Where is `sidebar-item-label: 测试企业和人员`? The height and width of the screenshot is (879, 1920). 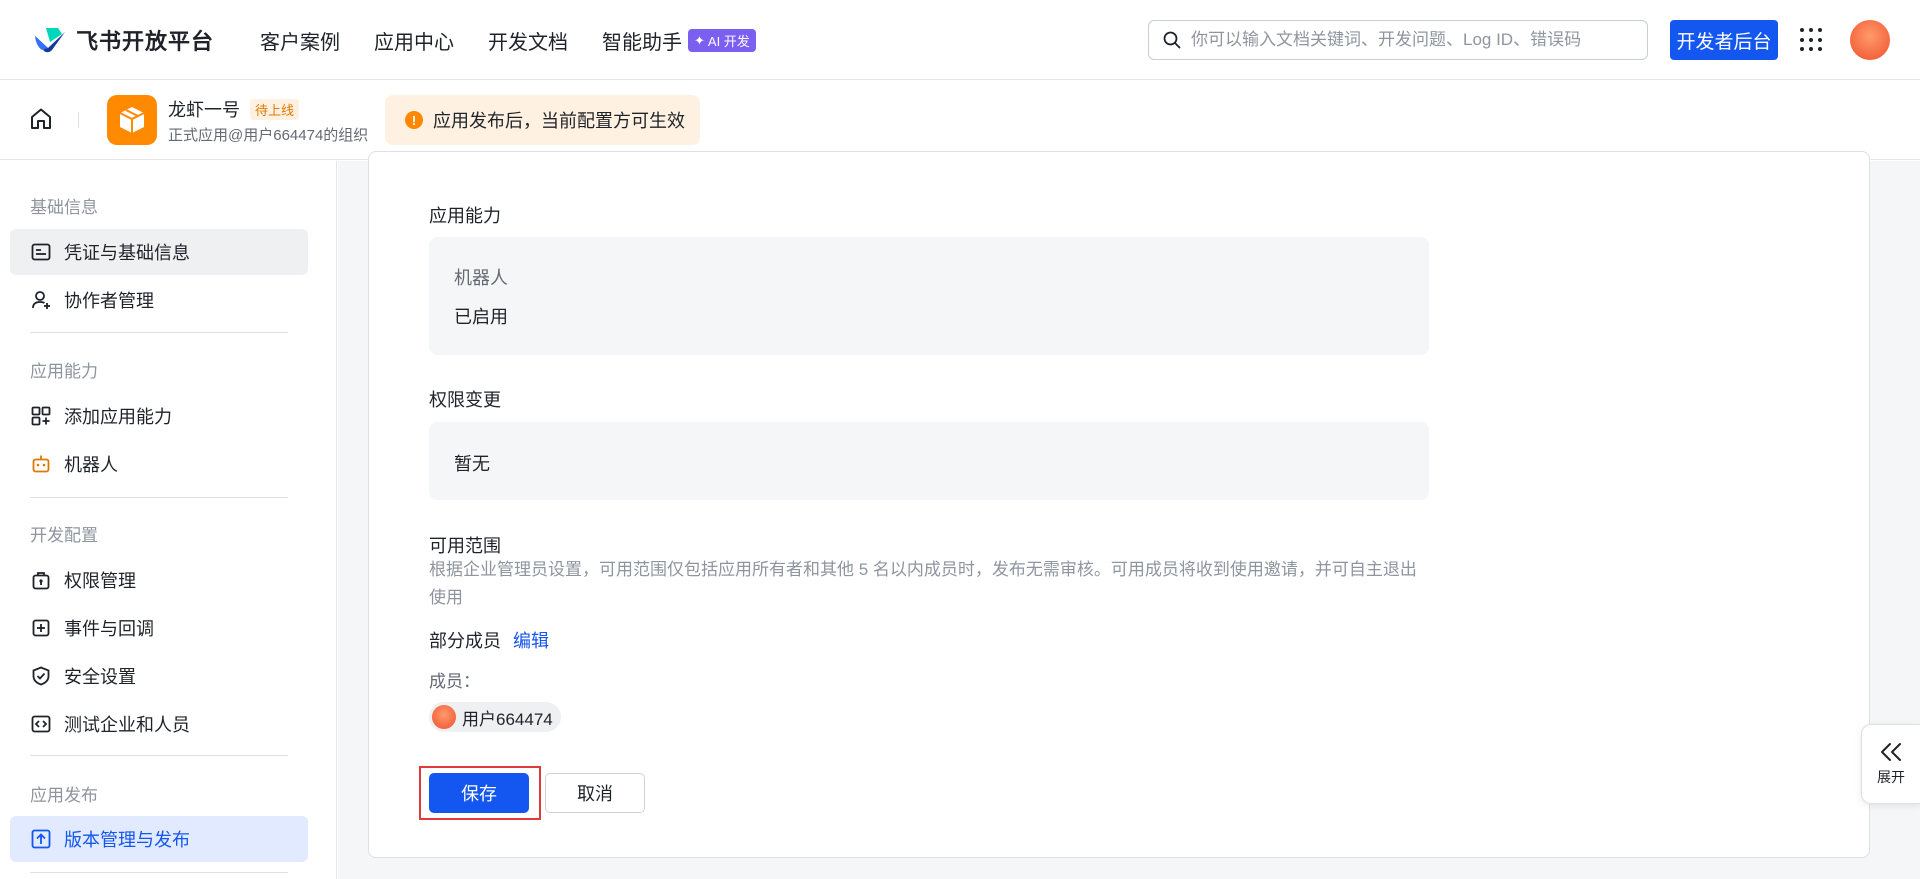 sidebar-item-label: 测试企业和人员 is located at coordinates (127, 725).